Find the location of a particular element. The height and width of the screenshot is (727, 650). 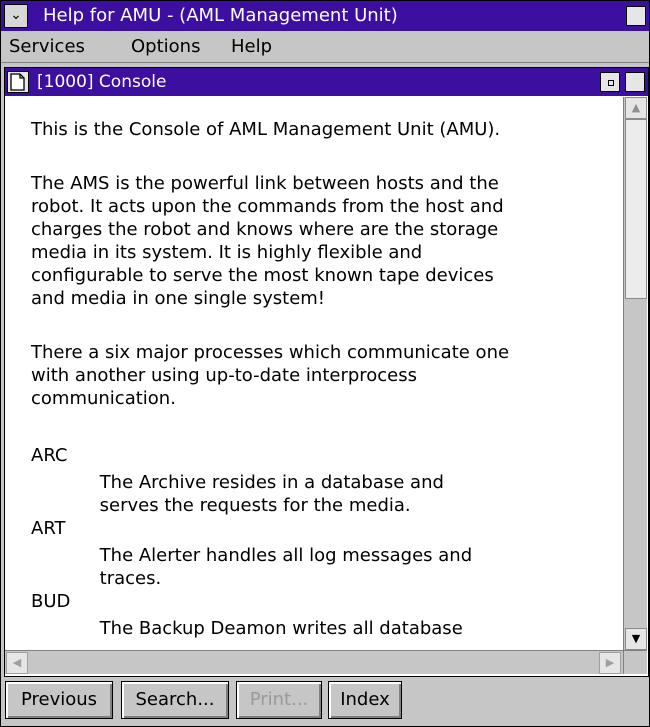

definition-line: The Archive resides in a database and is located at coordinates (237, 482).